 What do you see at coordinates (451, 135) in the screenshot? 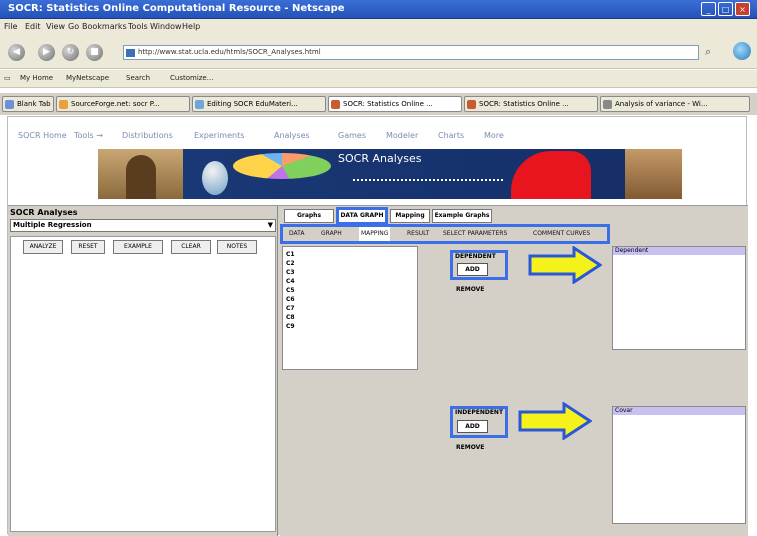
I see `site-nav-charts: Charts` at bounding box center [451, 135].